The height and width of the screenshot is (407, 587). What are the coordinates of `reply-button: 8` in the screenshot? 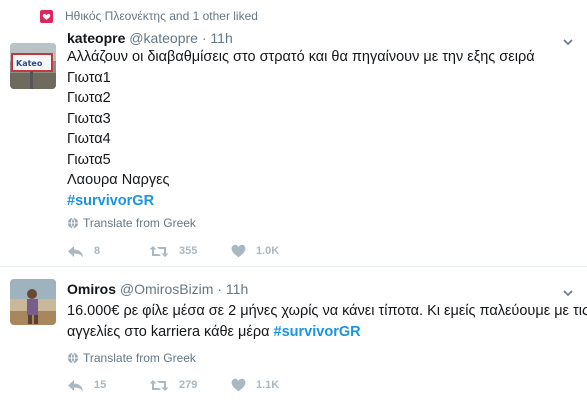 It's located at (108, 251).